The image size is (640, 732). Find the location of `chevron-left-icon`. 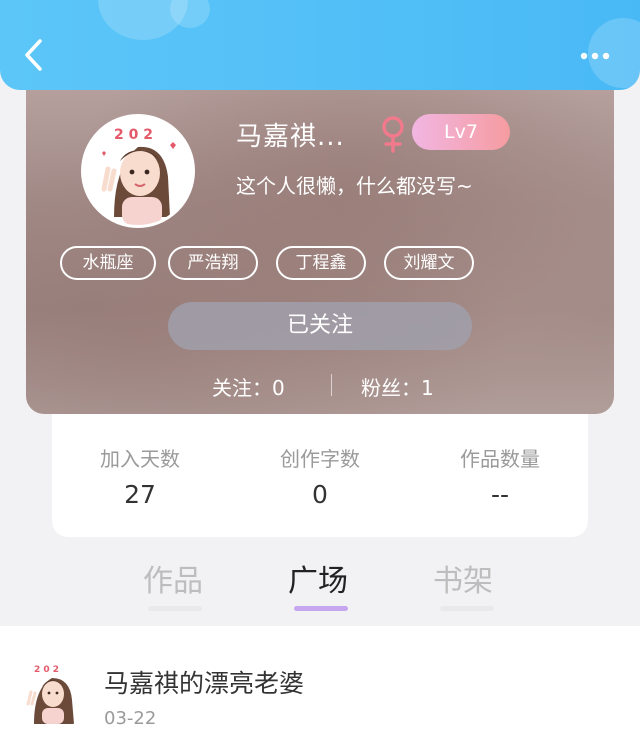

chevron-left-icon is located at coordinates (34, 55).